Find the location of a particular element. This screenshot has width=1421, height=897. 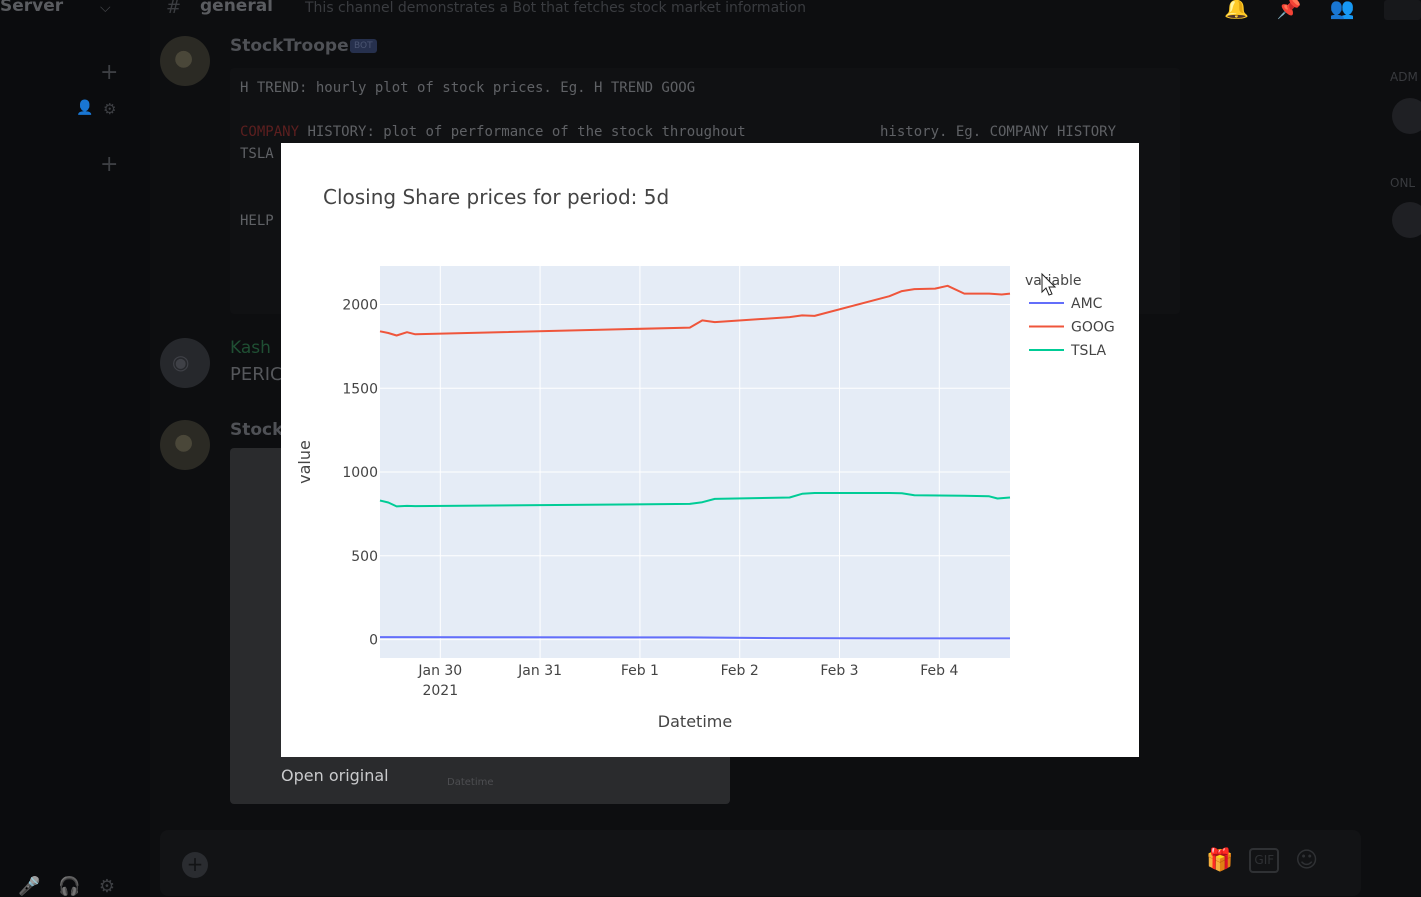

message-author: Kash is located at coordinates (250, 348).